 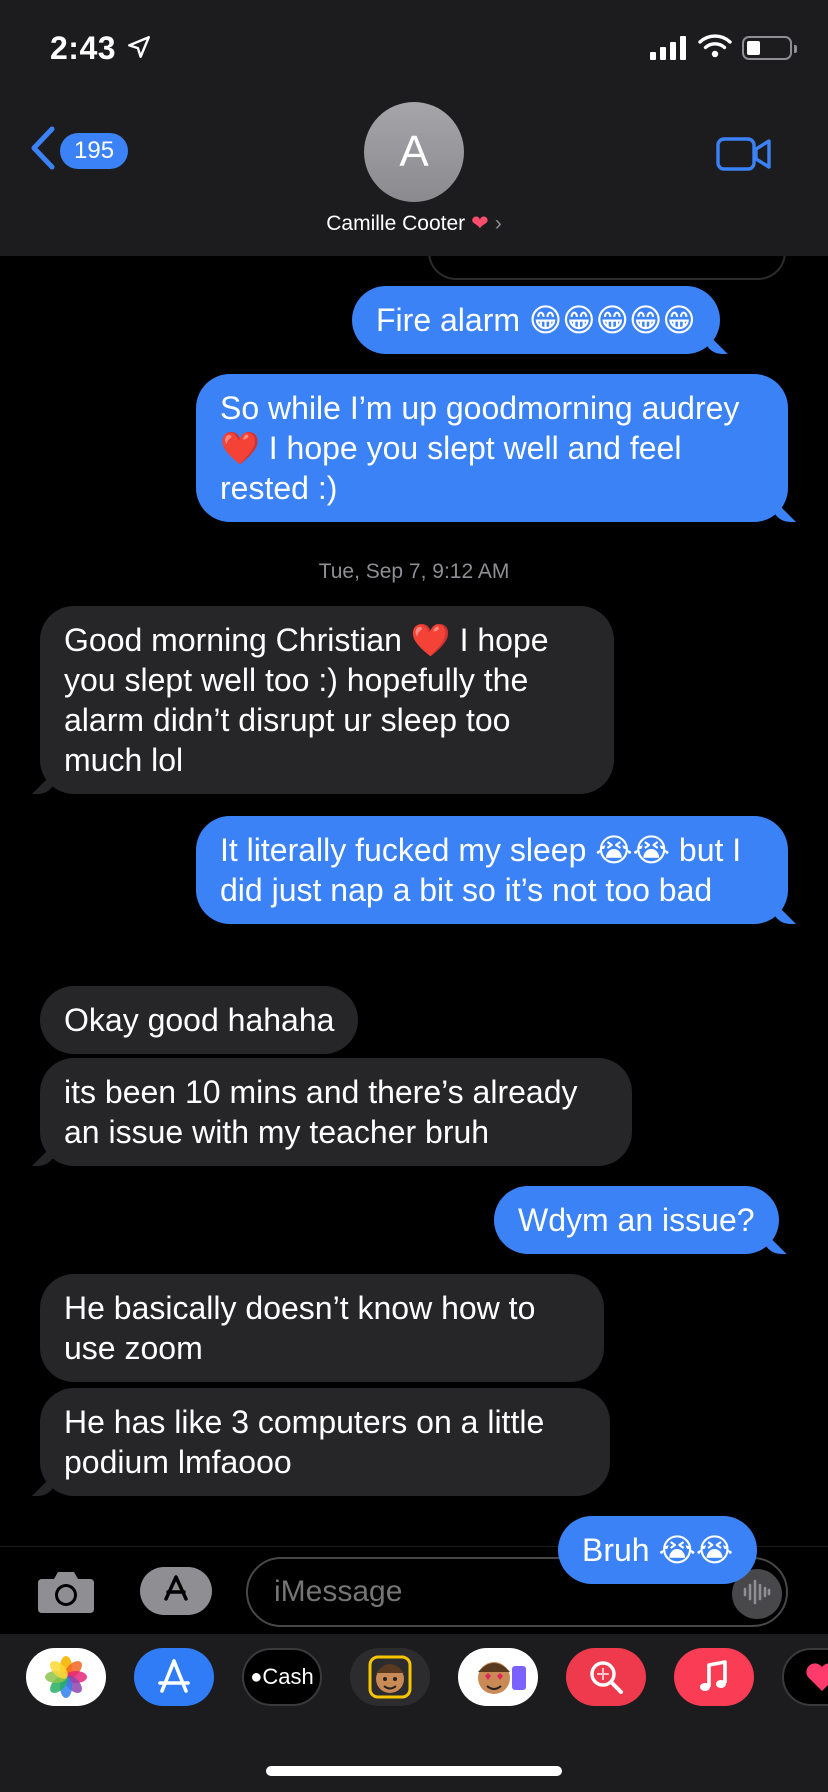 What do you see at coordinates (636, 1220) in the screenshot?
I see `message-sent: Wdym an issue?` at bounding box center [636, 1220].